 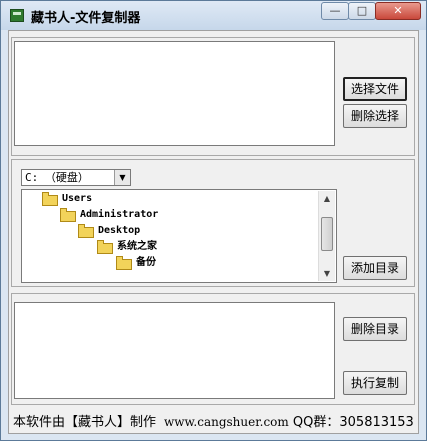 What do you see at coordinates (213, 15) in the screenshot?
I see `title-bar: 藏书人-文件复制器 — □ ✕` at bounding box center [213, 15].